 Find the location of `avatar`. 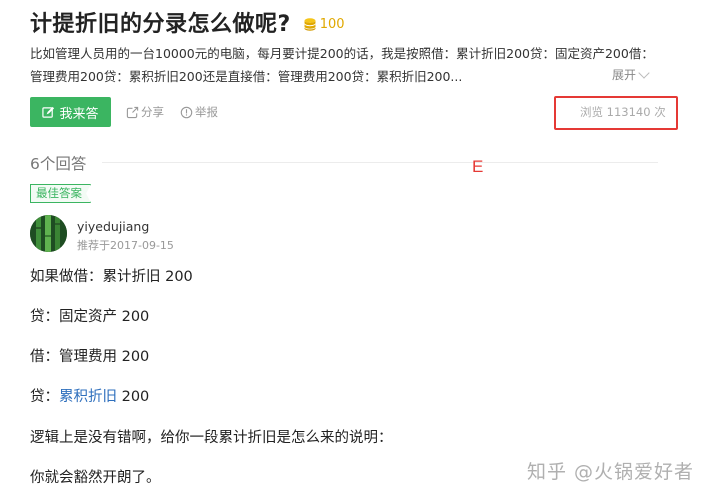

avatar is located at coordinates (48, 233).